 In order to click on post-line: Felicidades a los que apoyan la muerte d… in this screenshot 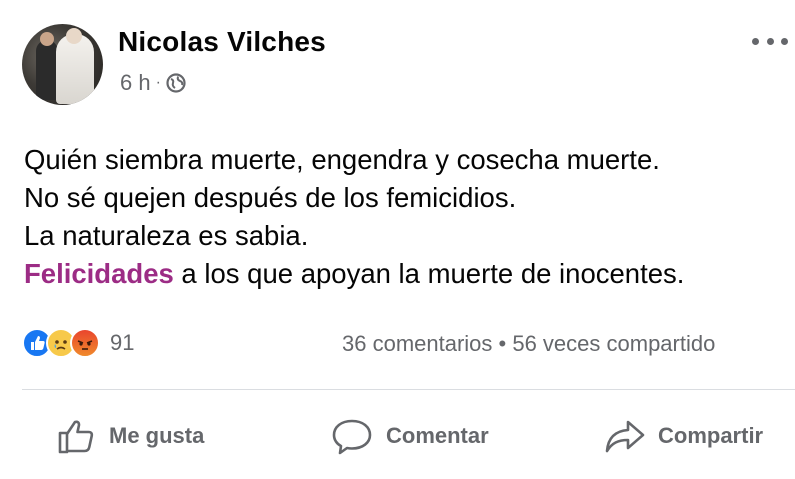, I will do `click(354, 274)`.